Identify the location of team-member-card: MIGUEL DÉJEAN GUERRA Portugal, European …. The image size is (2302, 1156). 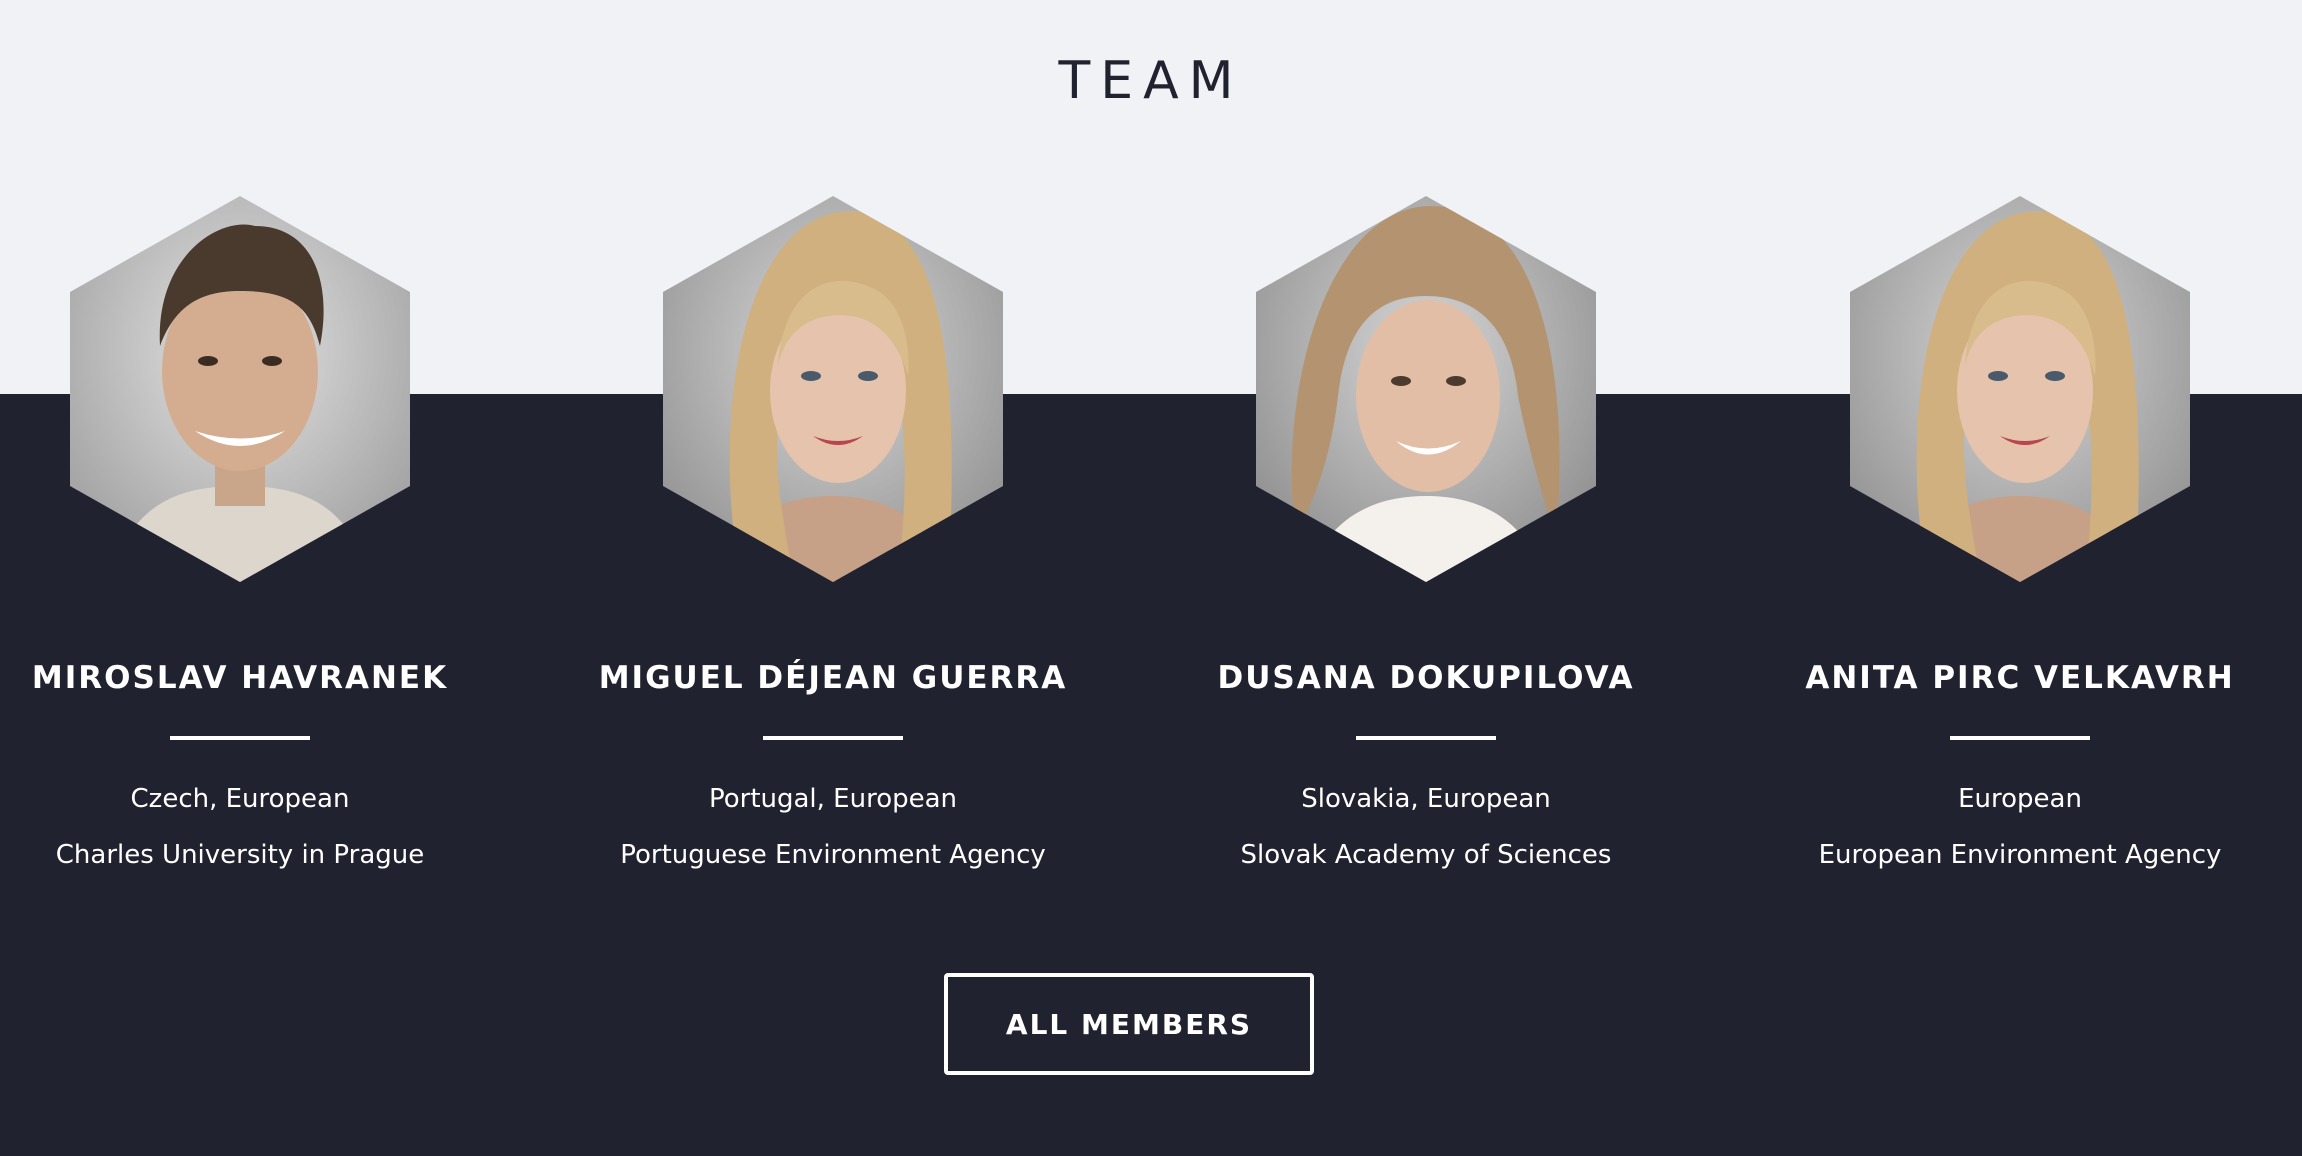
(833, 534).